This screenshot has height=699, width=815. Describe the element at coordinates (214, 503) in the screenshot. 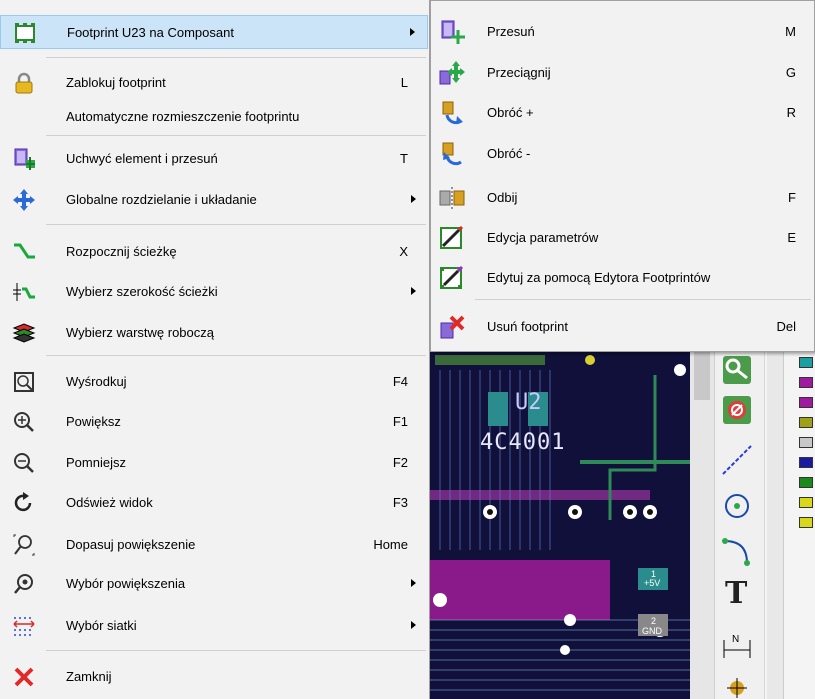

I see `menu-item-refresh: Odśwież widok F3` at that location.